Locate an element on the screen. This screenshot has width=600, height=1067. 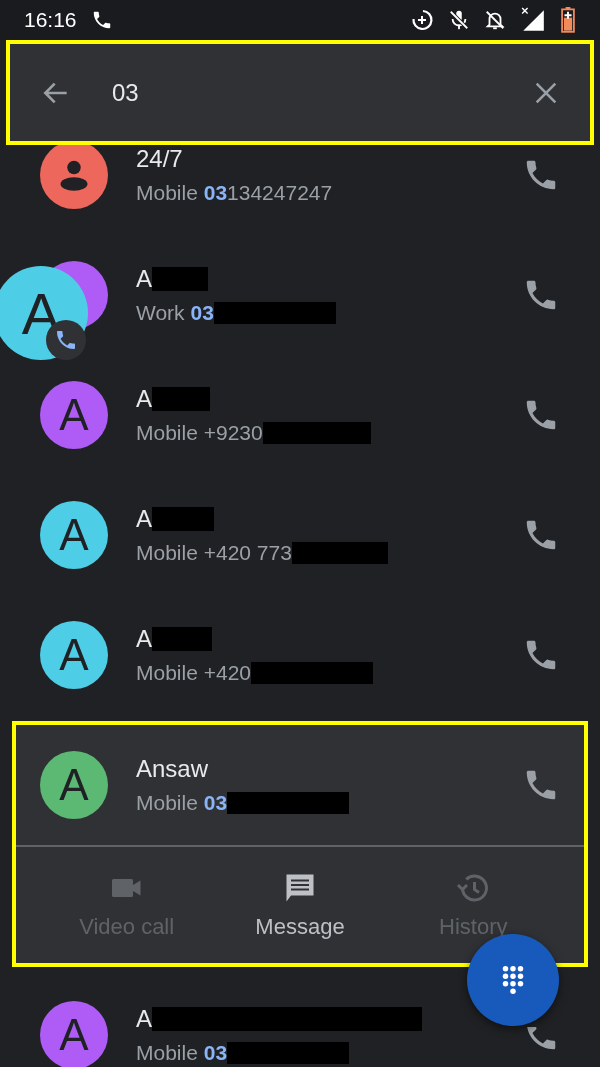
message-button: Message is located at coordinates (300, 905).